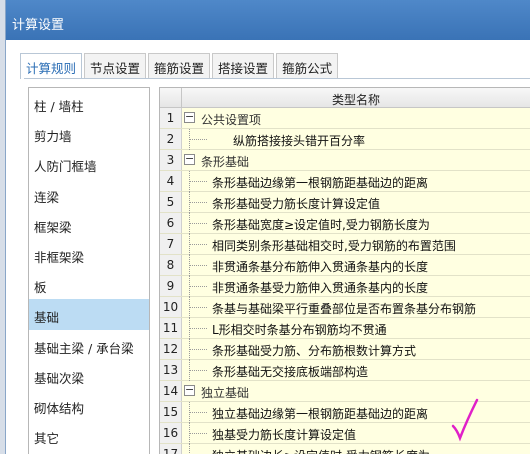 The image size is (530, 454). Describe the element at coordinates (89, 375) in the screenshot. I see `category-item: 基础次梁` at that location.